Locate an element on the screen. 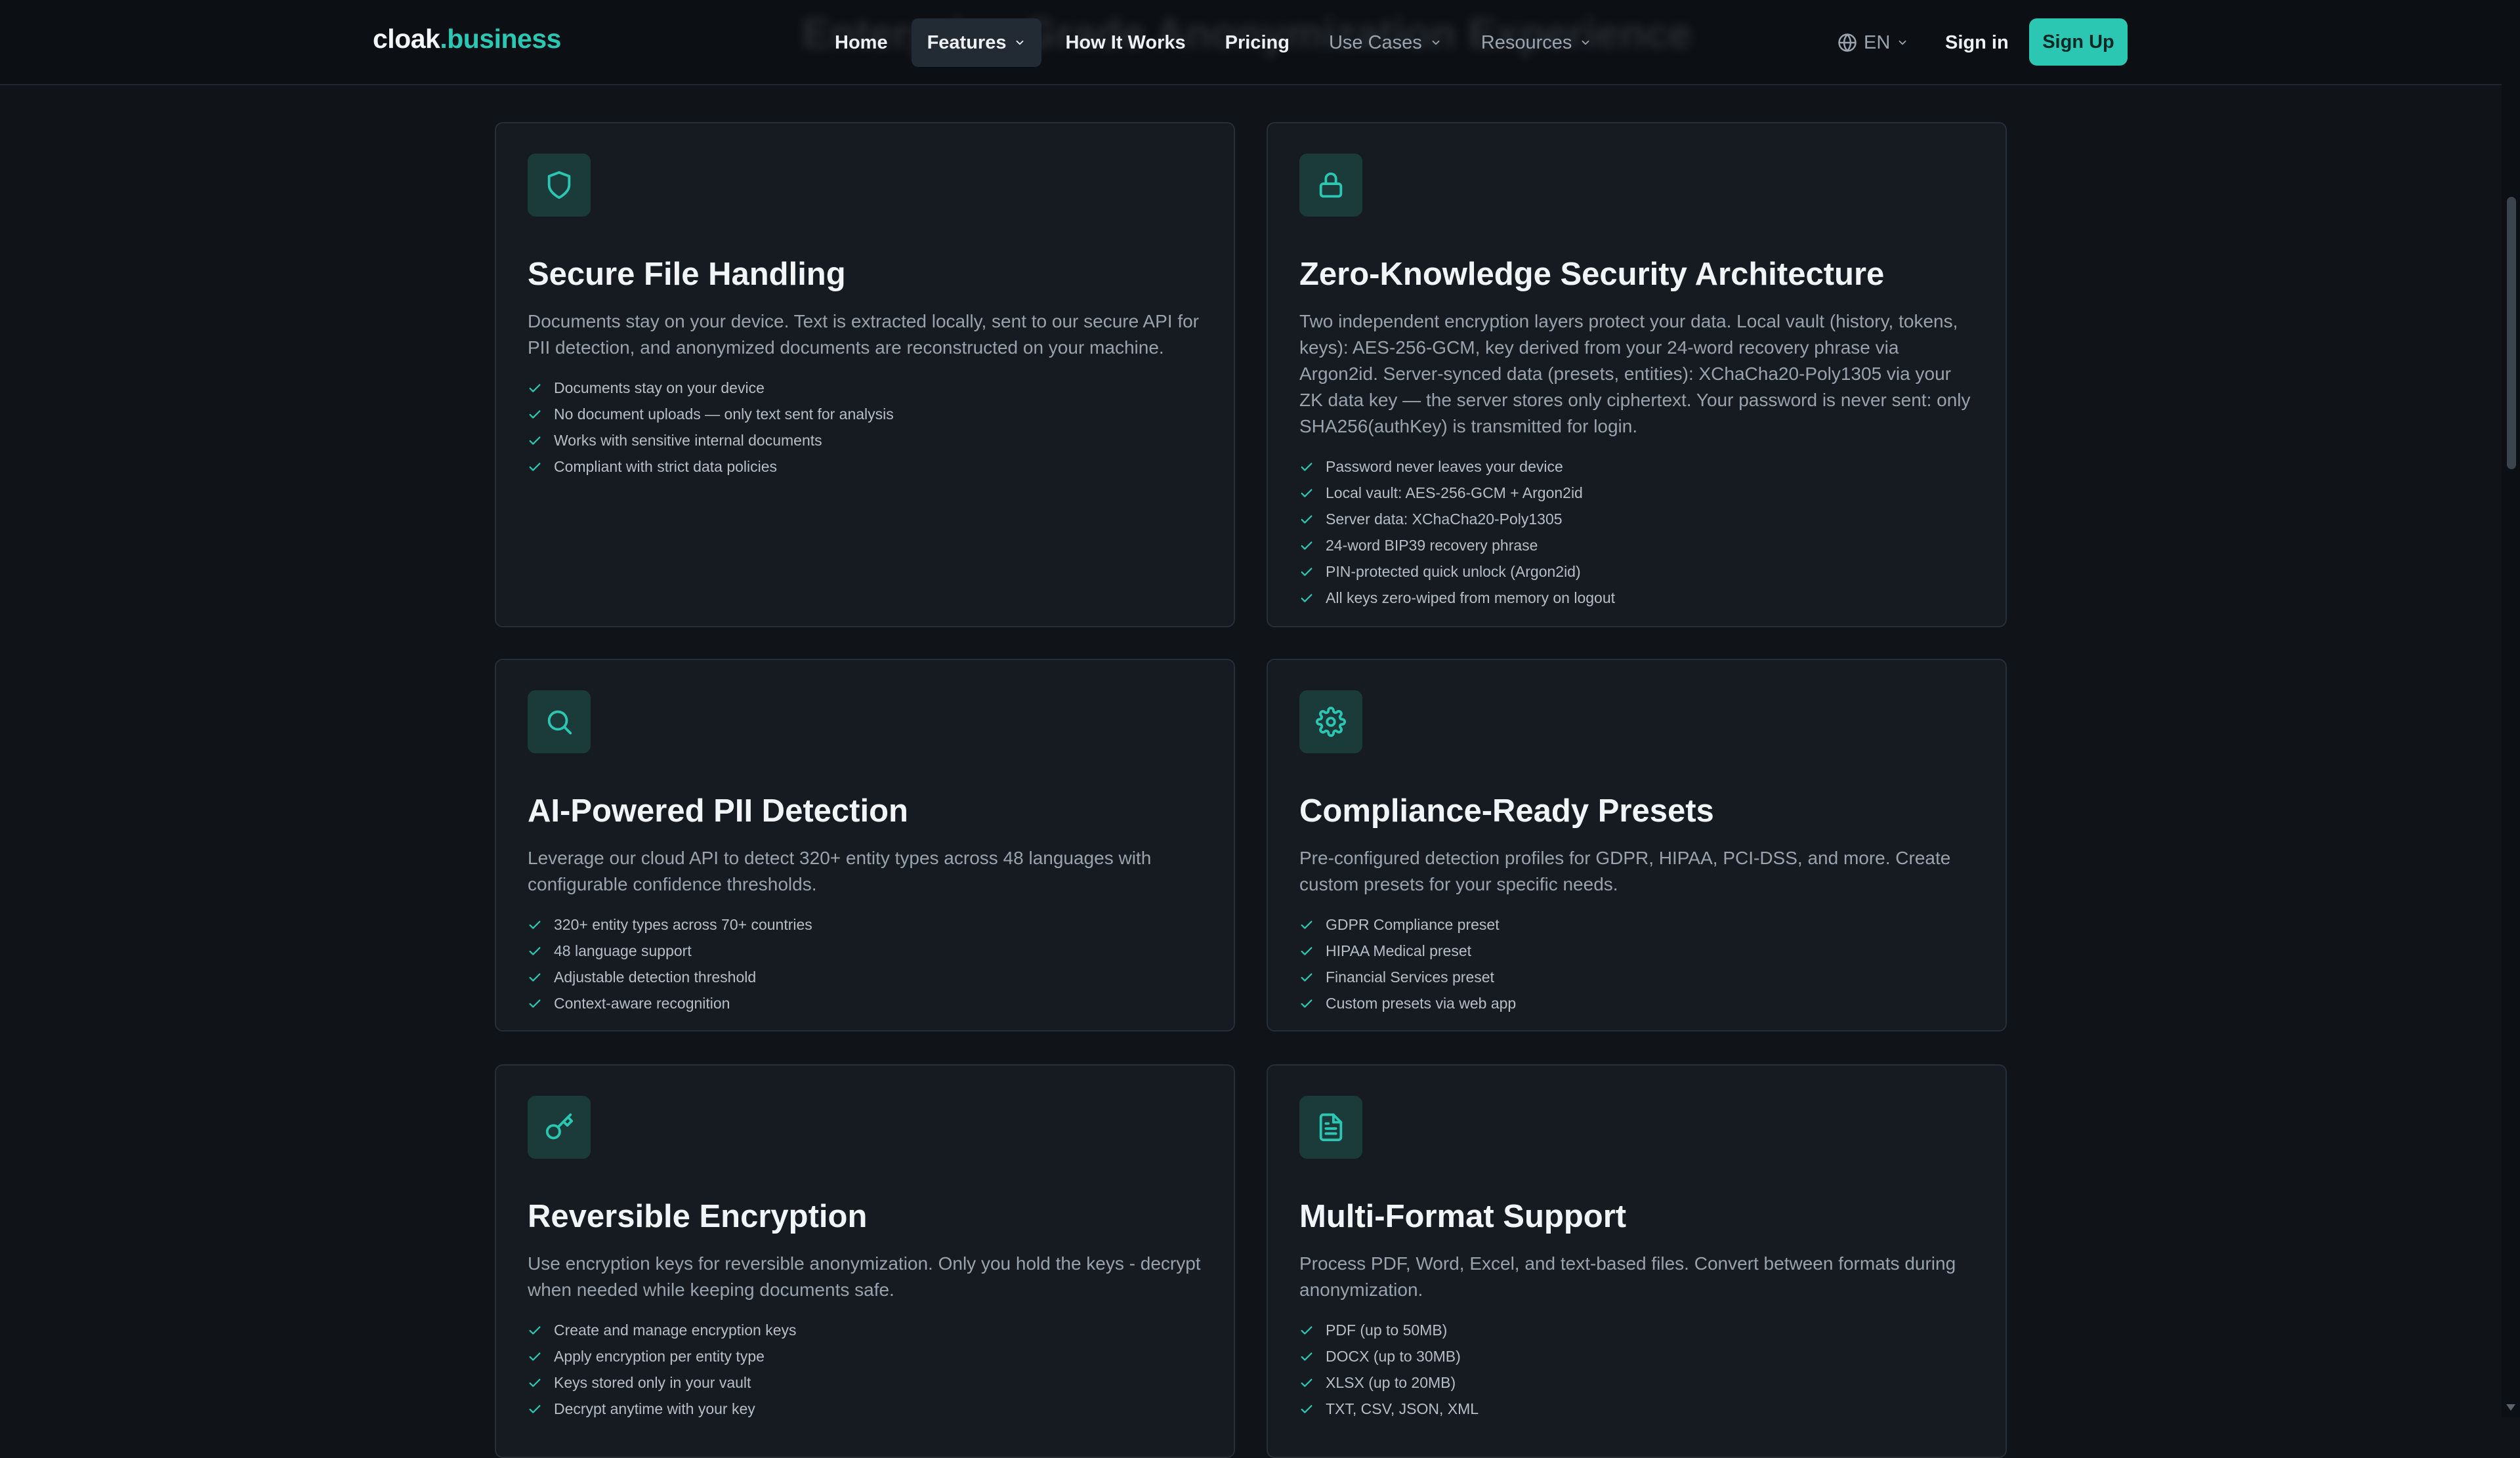  search-icon is located at coordinates (559, 722).